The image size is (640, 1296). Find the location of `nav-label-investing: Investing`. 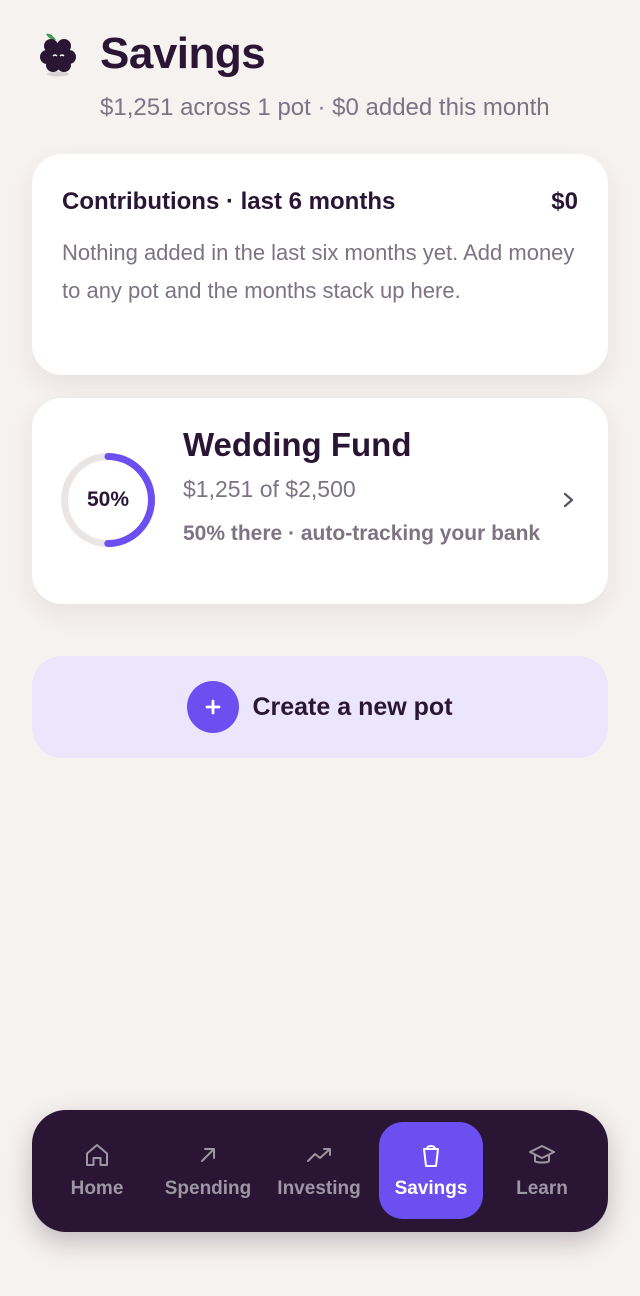

nav-label-investing: Investing is located at coordinates (319, 1188).